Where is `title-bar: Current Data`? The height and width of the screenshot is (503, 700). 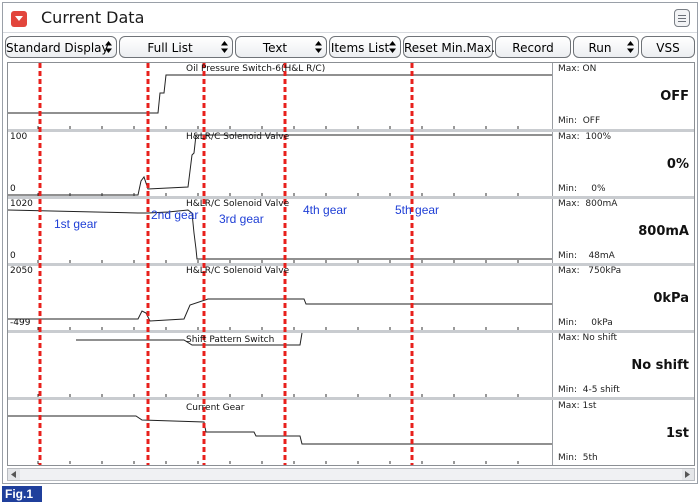
title-bar: Current Data is located at coordinates (350, 18).